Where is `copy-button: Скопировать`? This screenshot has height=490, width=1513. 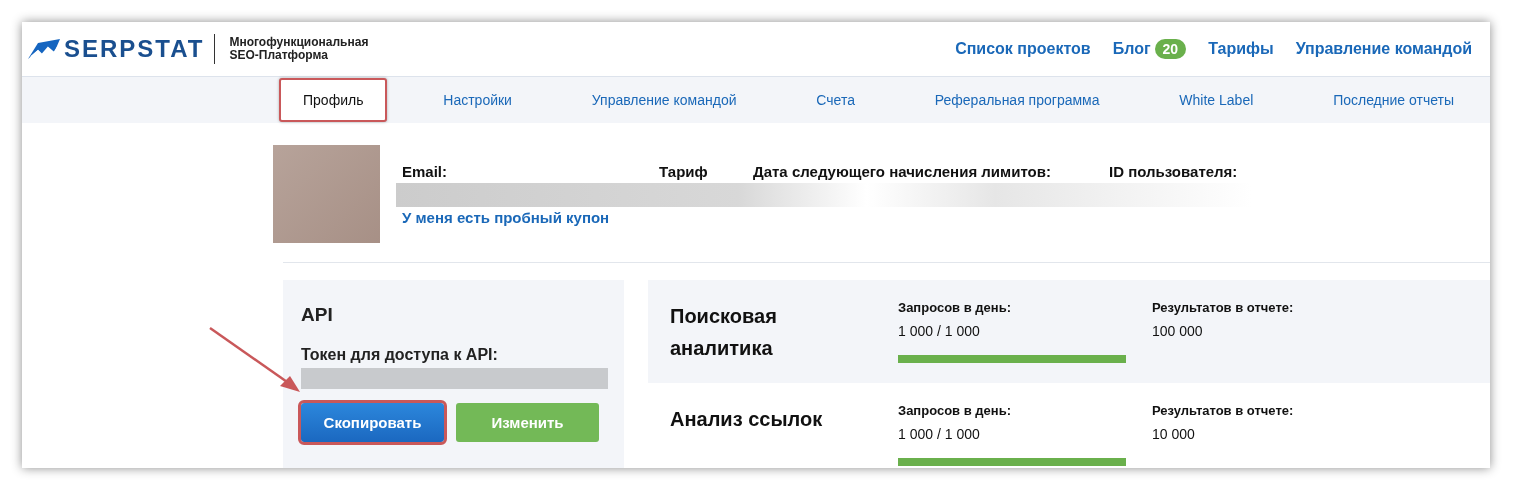 copy-button: Скопировать is located at coordinates (372, 422).